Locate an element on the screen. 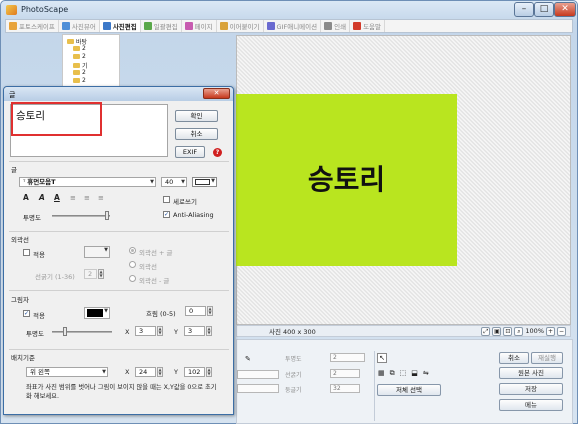 This screenshot has width=578, height=427. cancel-edit-button: 취소 is located at coordinates (514, 358).